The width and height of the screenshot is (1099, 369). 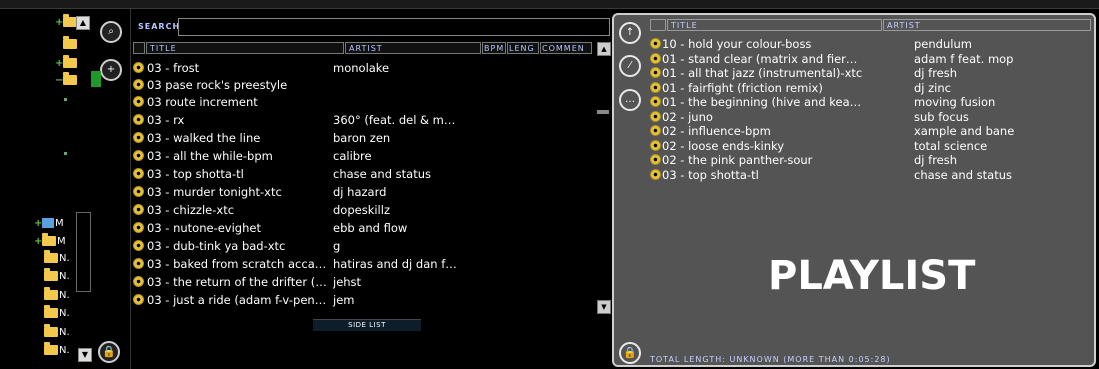 I want to click on table-row: 03 - all the while-bpm calibre, so click(x=366, y=156).